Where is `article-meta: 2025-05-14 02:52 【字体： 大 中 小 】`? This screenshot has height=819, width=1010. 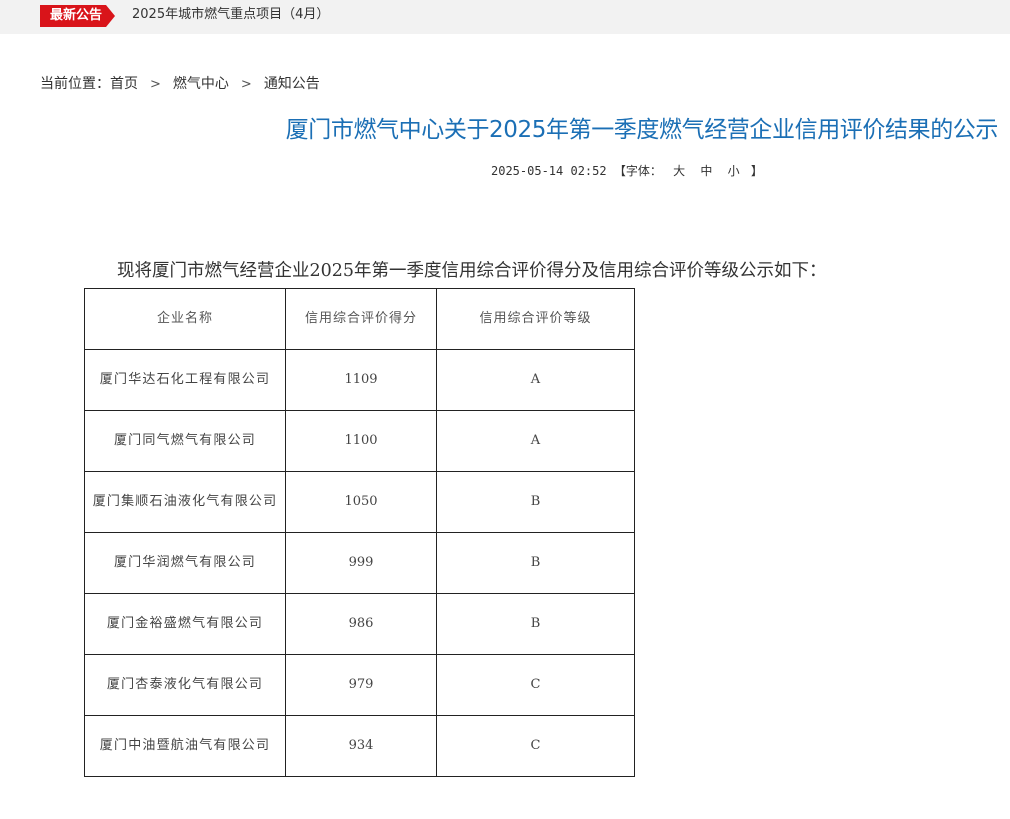 article-meta: 2025-05-14 02:52 【字体： 大 中 小 】 is located at coordinates (627, 171).